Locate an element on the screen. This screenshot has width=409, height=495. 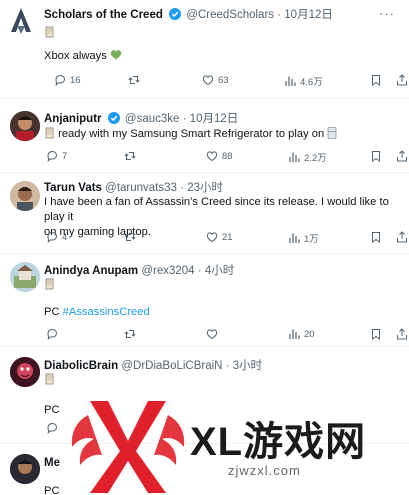
tweet-time: 3小时 is located at coordinates (247, 366).